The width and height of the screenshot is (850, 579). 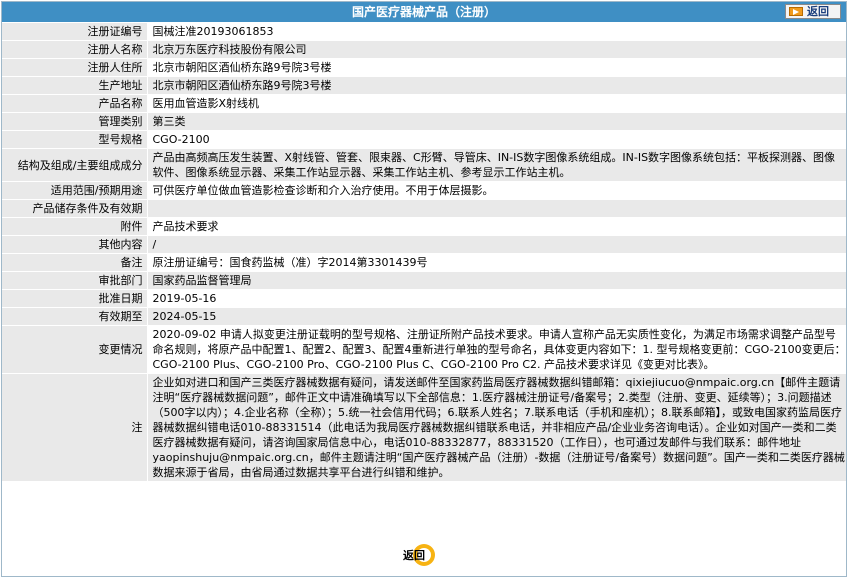 I want to click on table-row: 管理类别 第三类, so click(x=424, y=121).